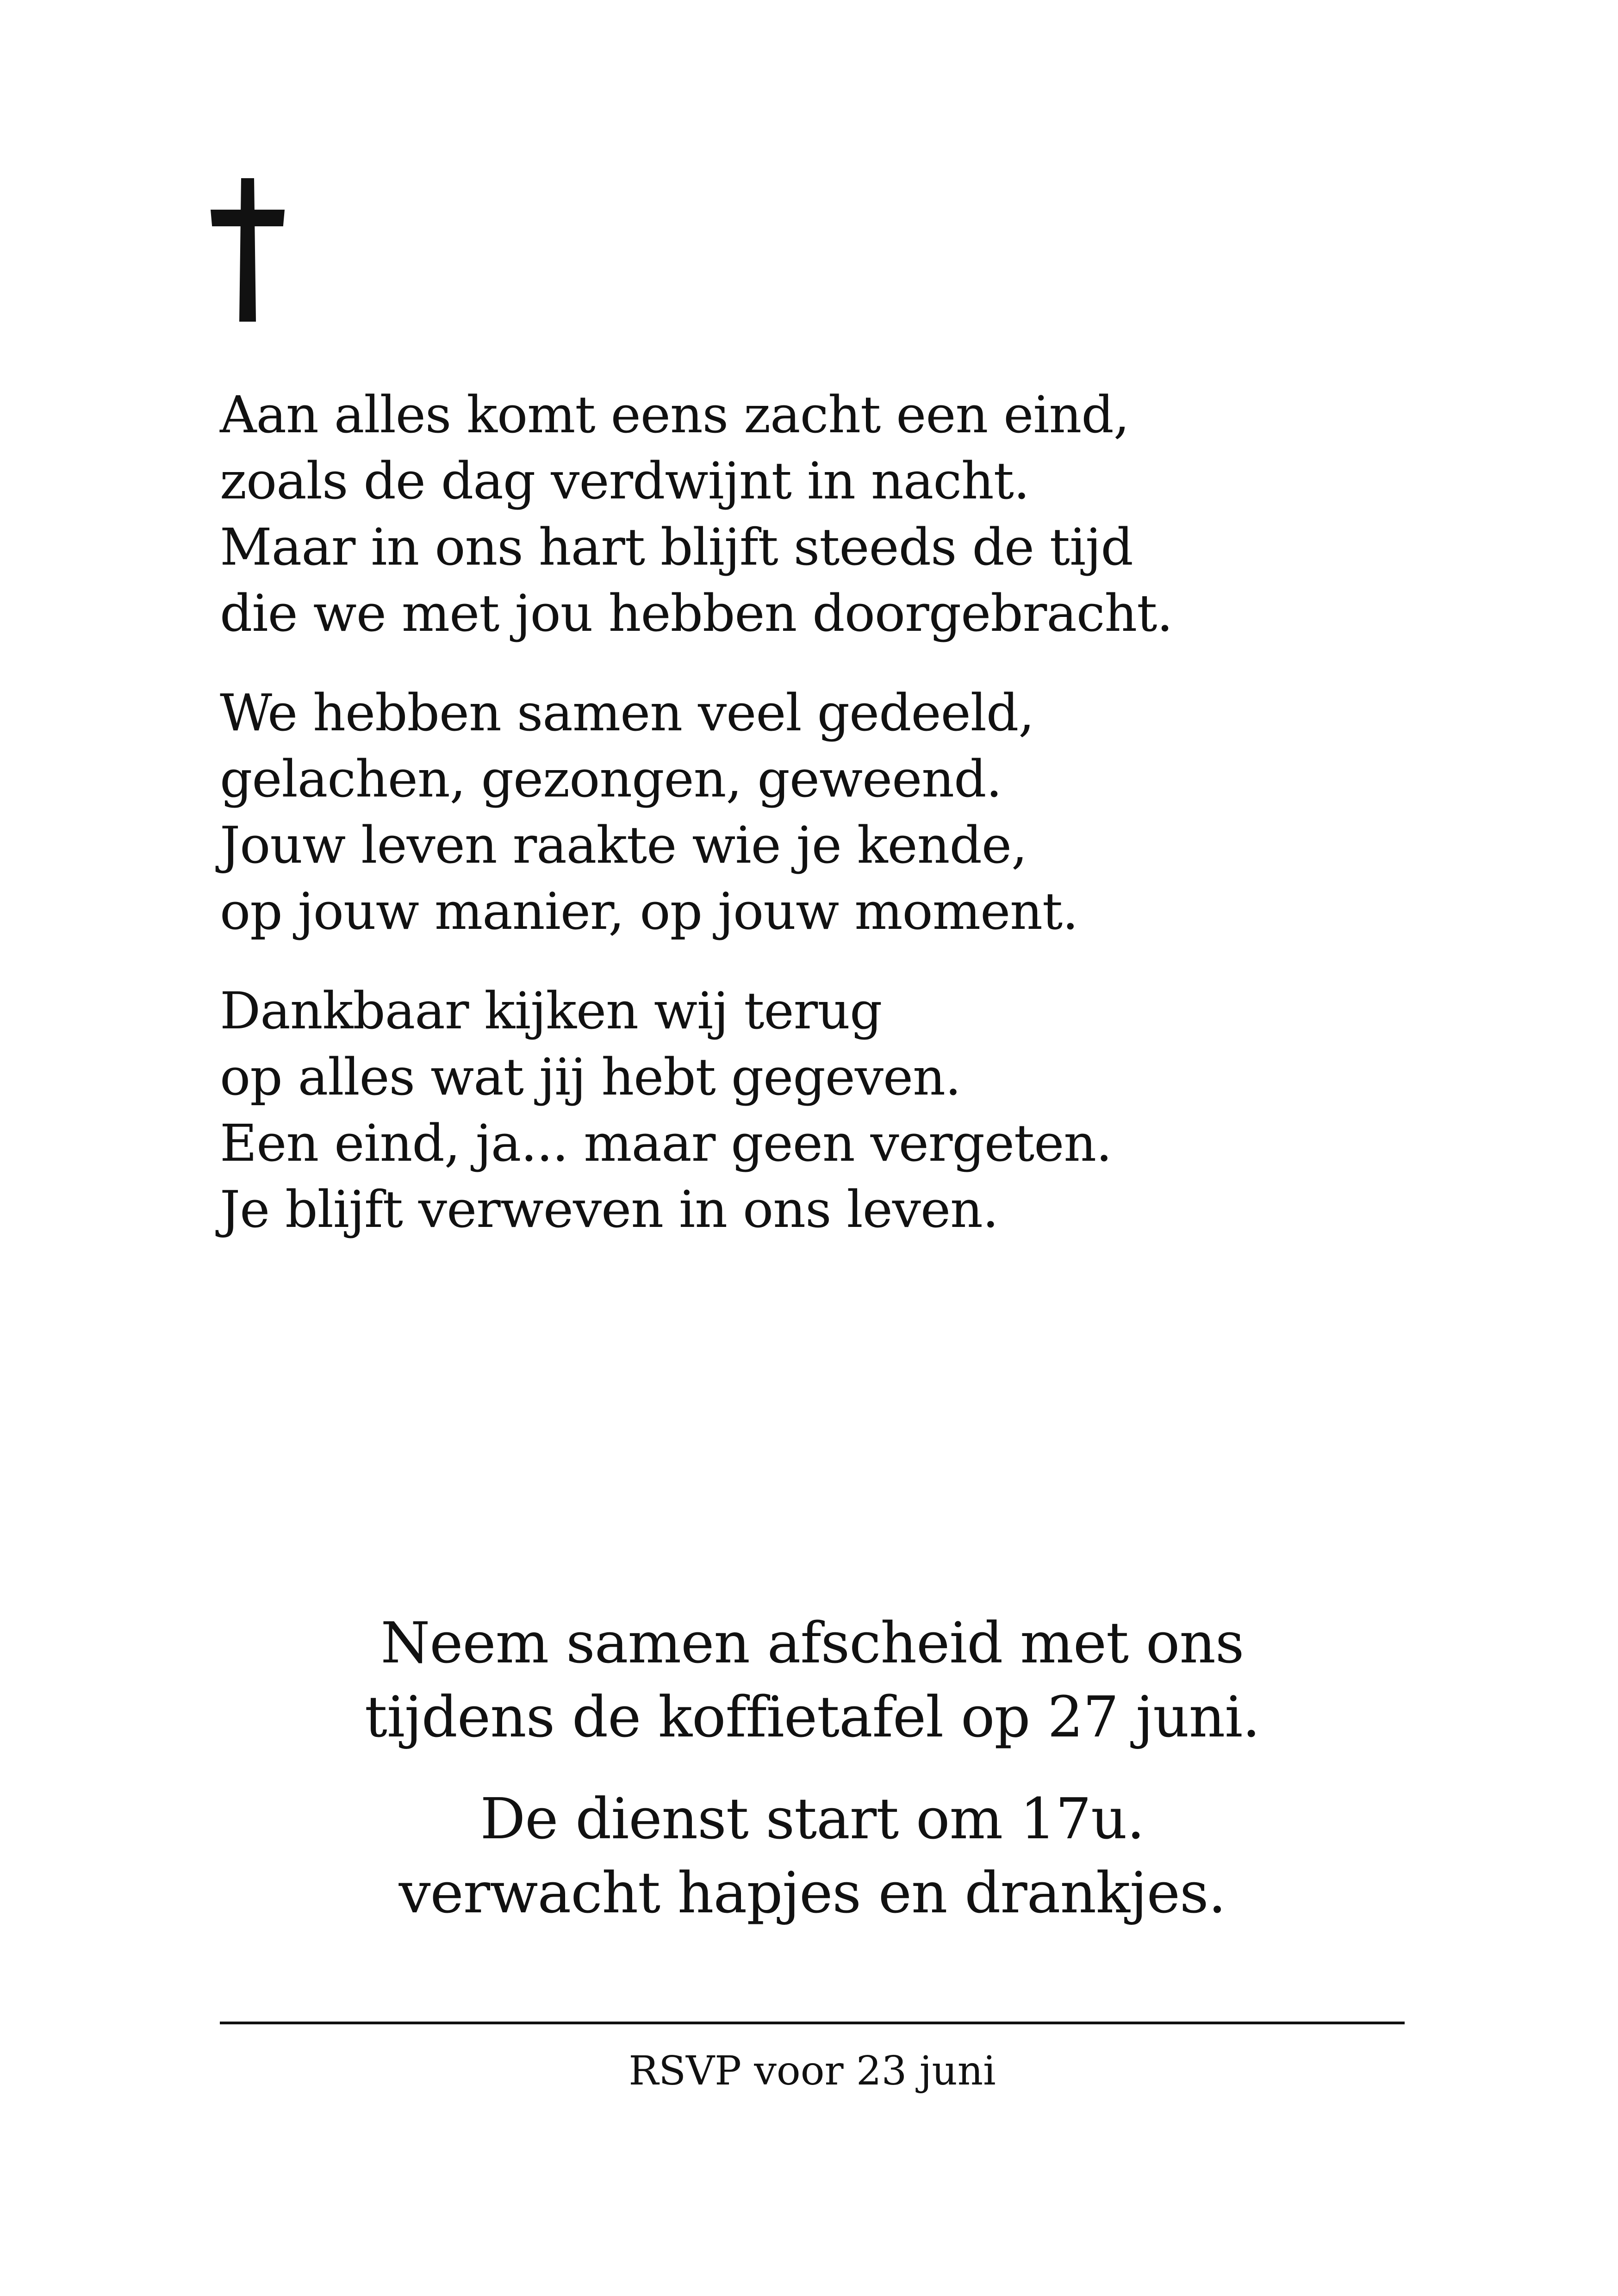  I want to click on poem-line: Dankbaar kijken wij terug, so click(551, 1011).